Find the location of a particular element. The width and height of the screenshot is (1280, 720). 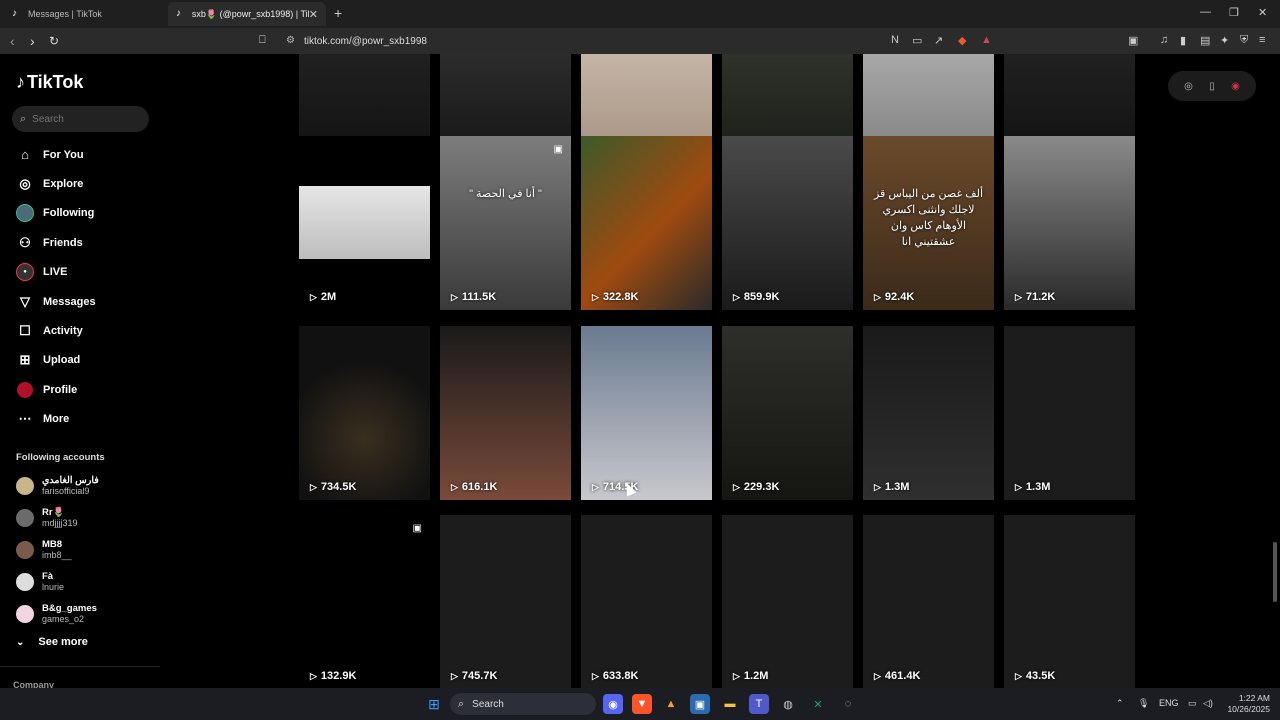

site-info-icon: ⚙ is located at coordinates (290, 40).